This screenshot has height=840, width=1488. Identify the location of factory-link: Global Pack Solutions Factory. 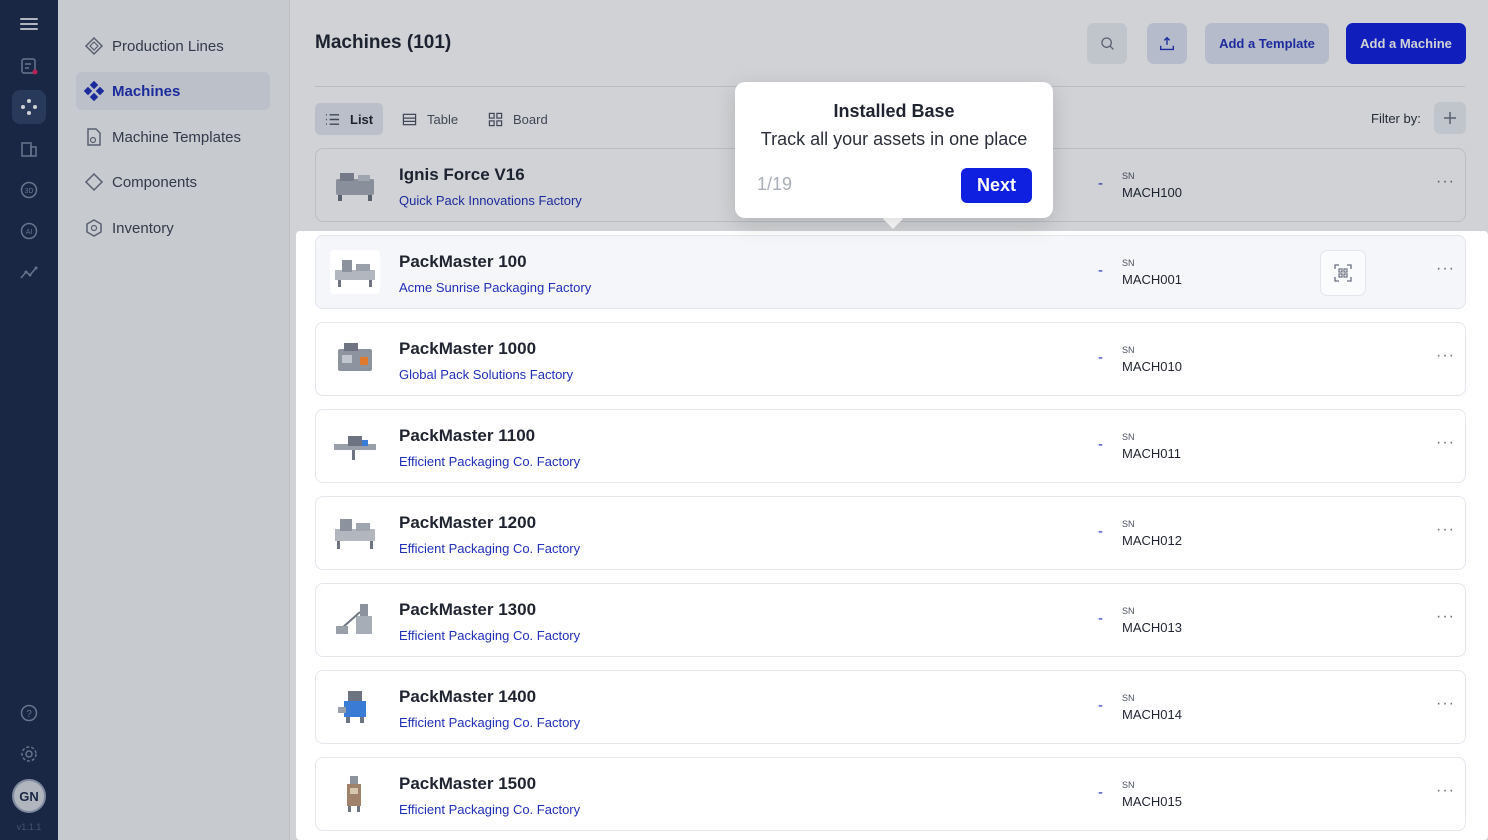
(486, 374).